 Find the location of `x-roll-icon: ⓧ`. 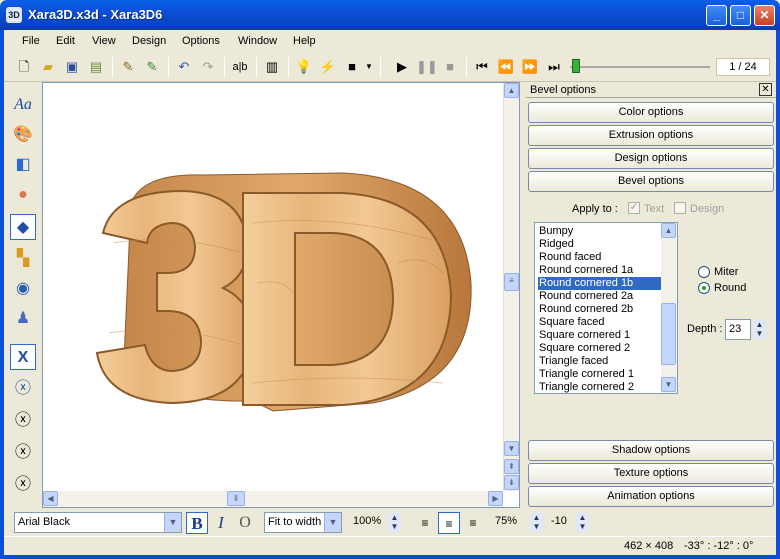

x-roll-icon: ⓧ is located at coordinates (23, 485).